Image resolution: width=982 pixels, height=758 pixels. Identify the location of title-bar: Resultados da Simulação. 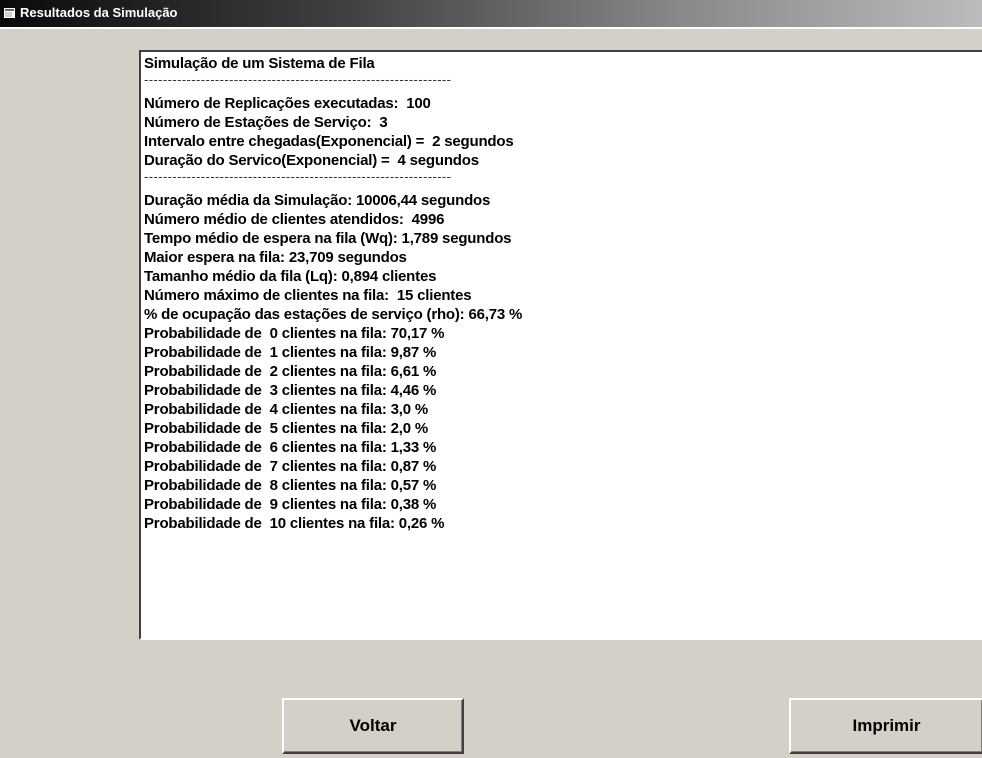
(491, 14).